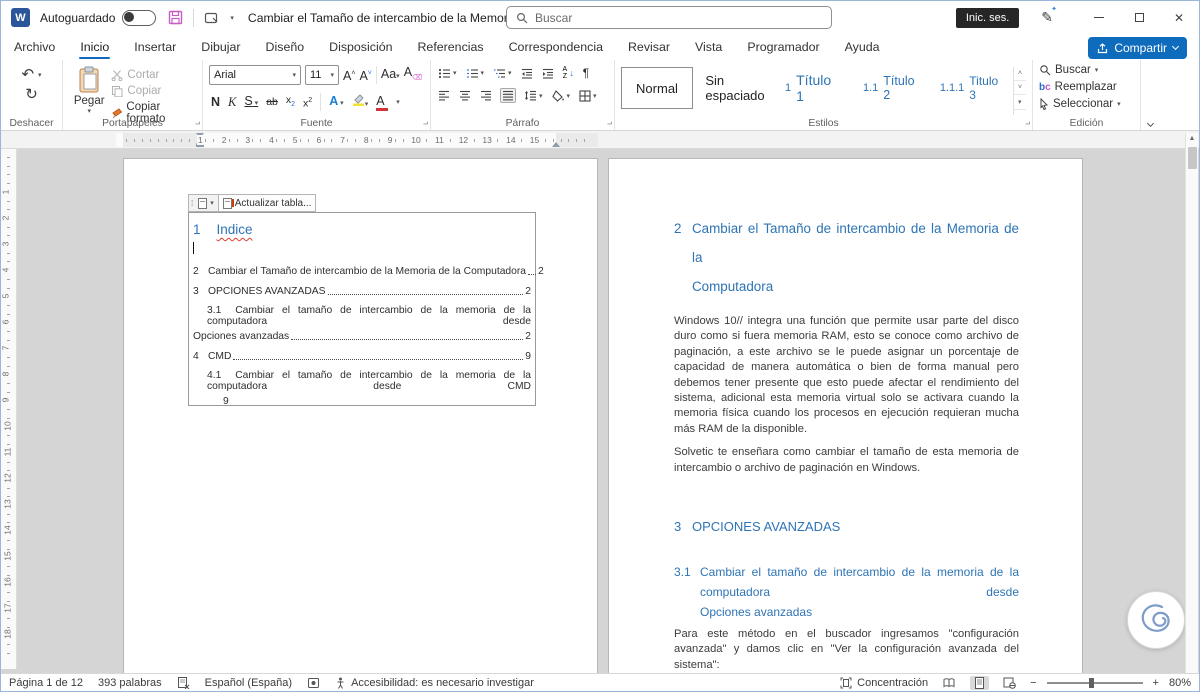  I want to click on zoom-slider, so click(1094, 682).